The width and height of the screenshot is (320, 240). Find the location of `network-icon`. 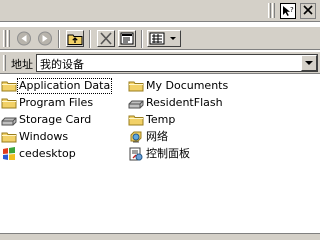

network-icon is located at coordinates (136, 137).